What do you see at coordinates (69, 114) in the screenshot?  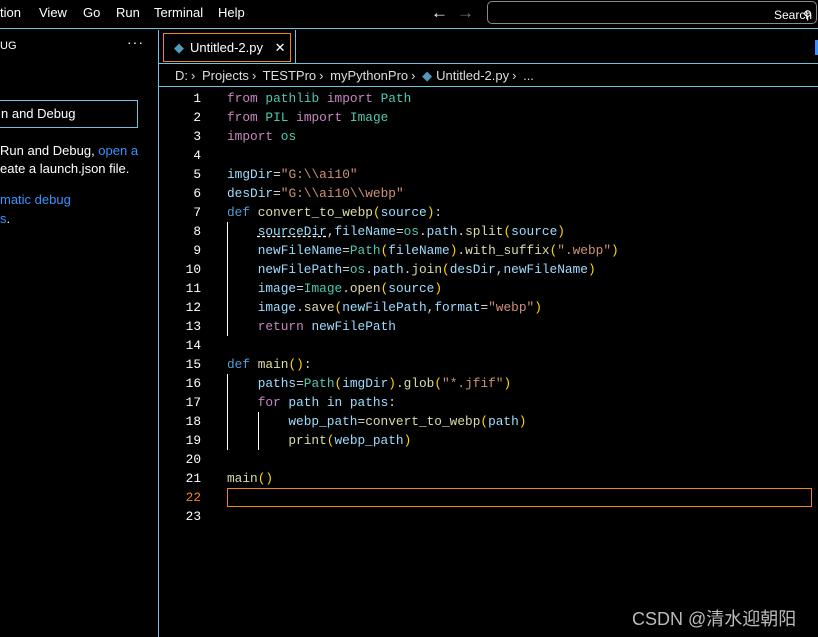 I see `run-and-debug-button: n and Debug` at bounding box center [69, 114].